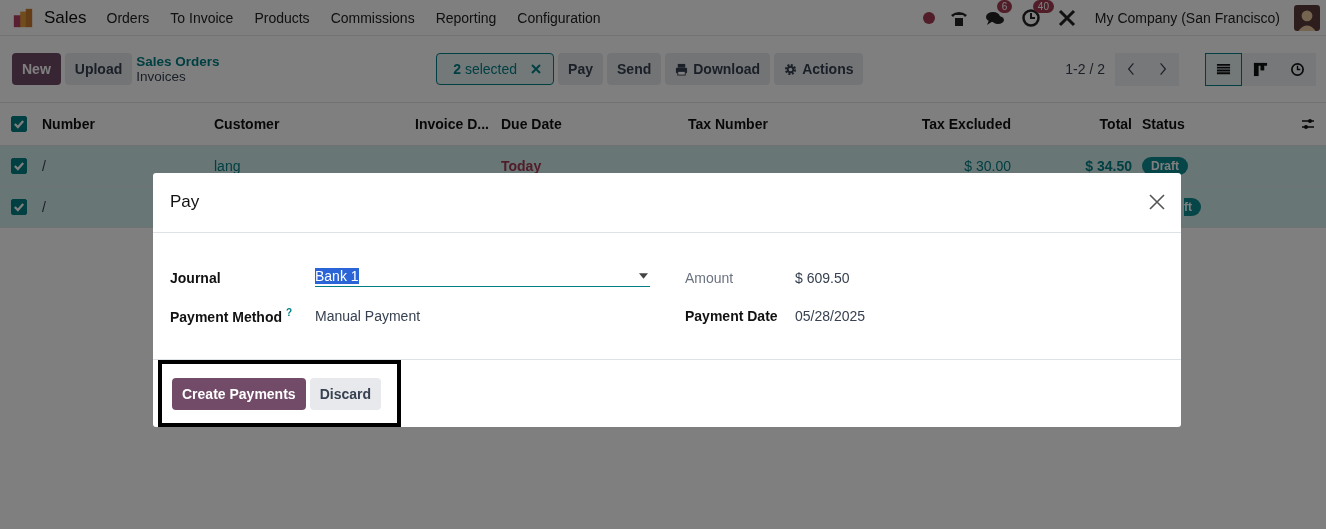  I want to click on action-button: Download, so click(718, 69).